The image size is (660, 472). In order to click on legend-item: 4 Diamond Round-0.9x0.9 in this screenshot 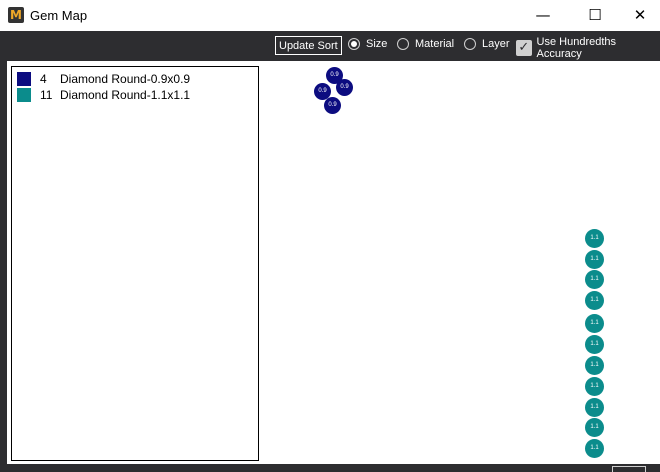, I will do `click(103, 79)`.